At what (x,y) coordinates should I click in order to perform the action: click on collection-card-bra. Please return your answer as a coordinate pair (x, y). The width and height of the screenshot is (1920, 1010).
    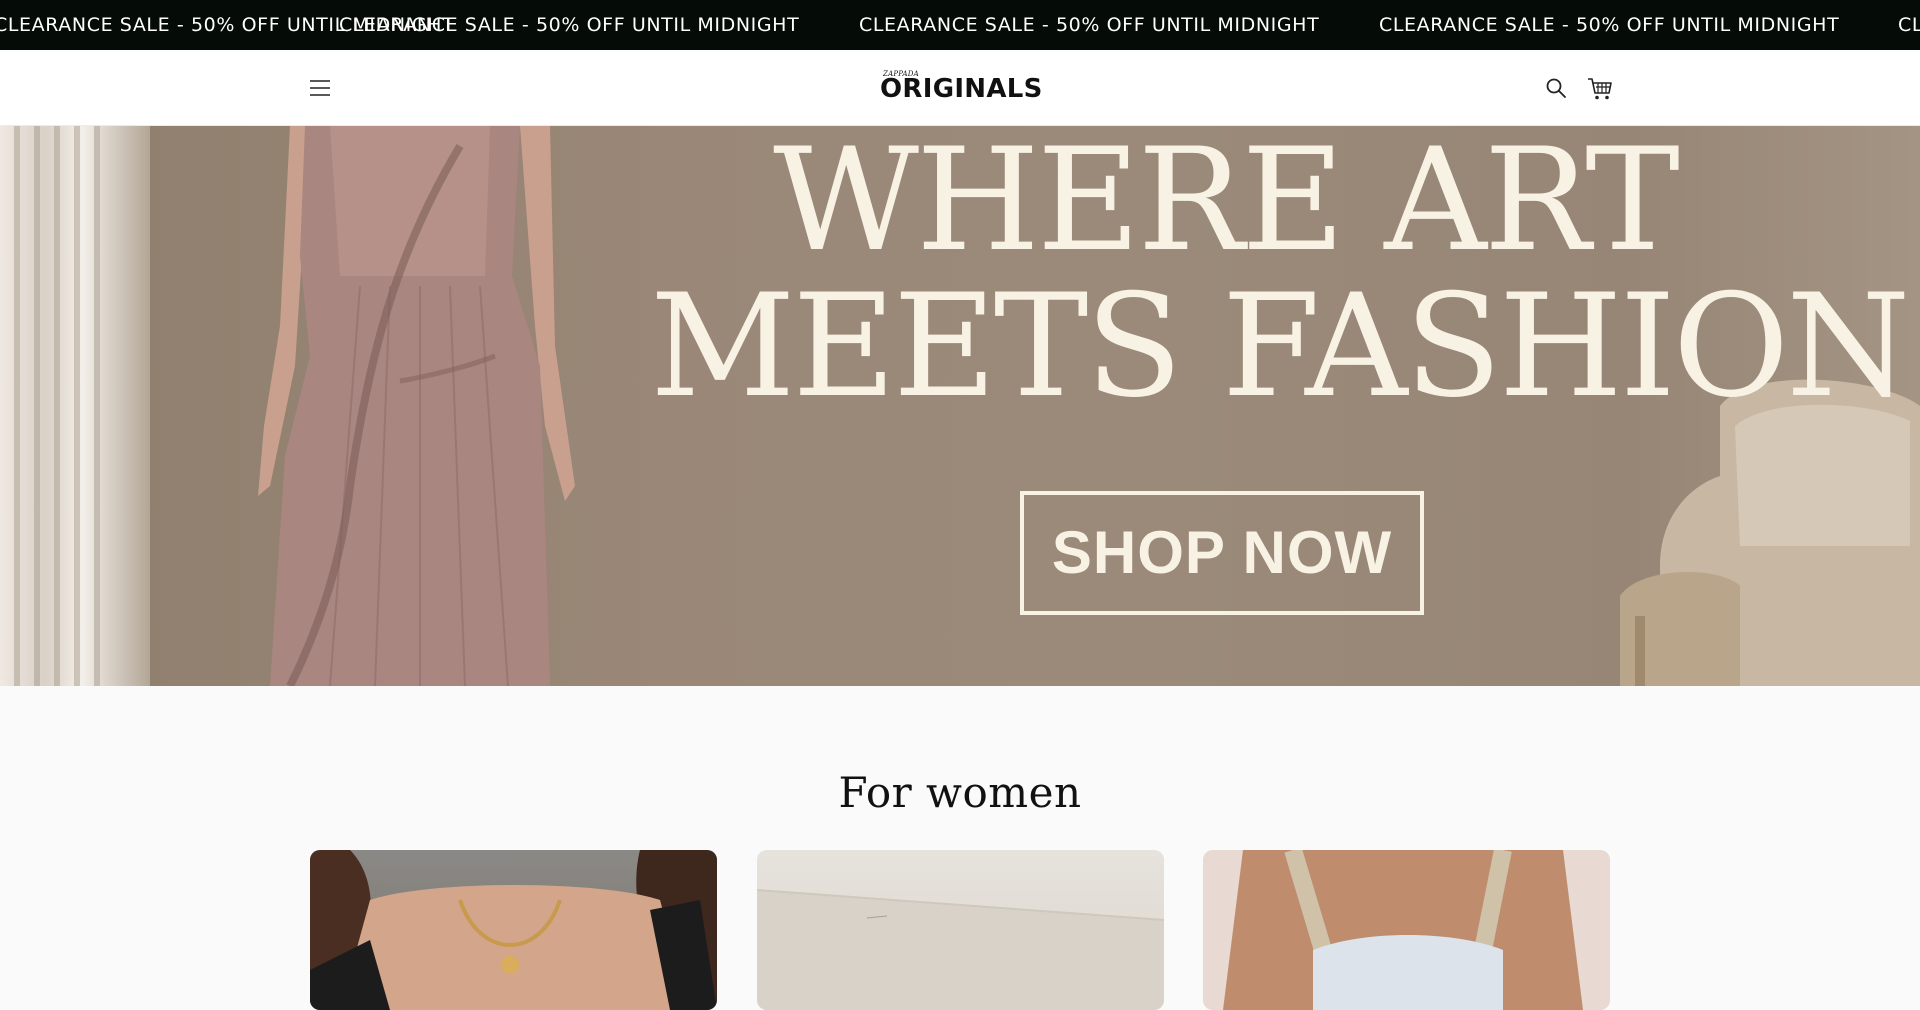
    Looking at the image, I should click on (1406, 930).